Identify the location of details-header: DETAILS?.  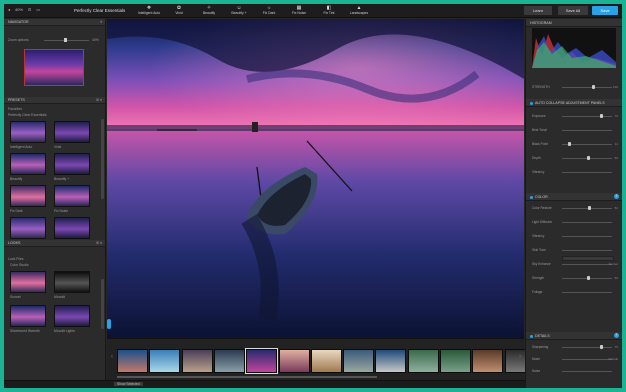
(574, 336).